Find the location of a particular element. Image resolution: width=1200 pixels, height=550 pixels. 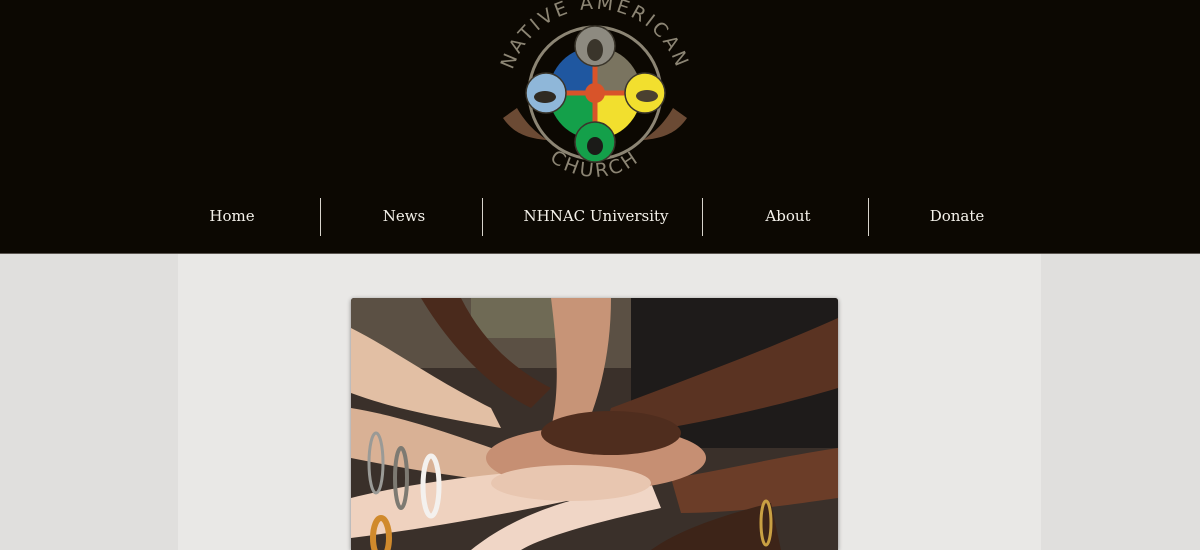

nav-item-donate: Donate is located at coordinates (957, 217).